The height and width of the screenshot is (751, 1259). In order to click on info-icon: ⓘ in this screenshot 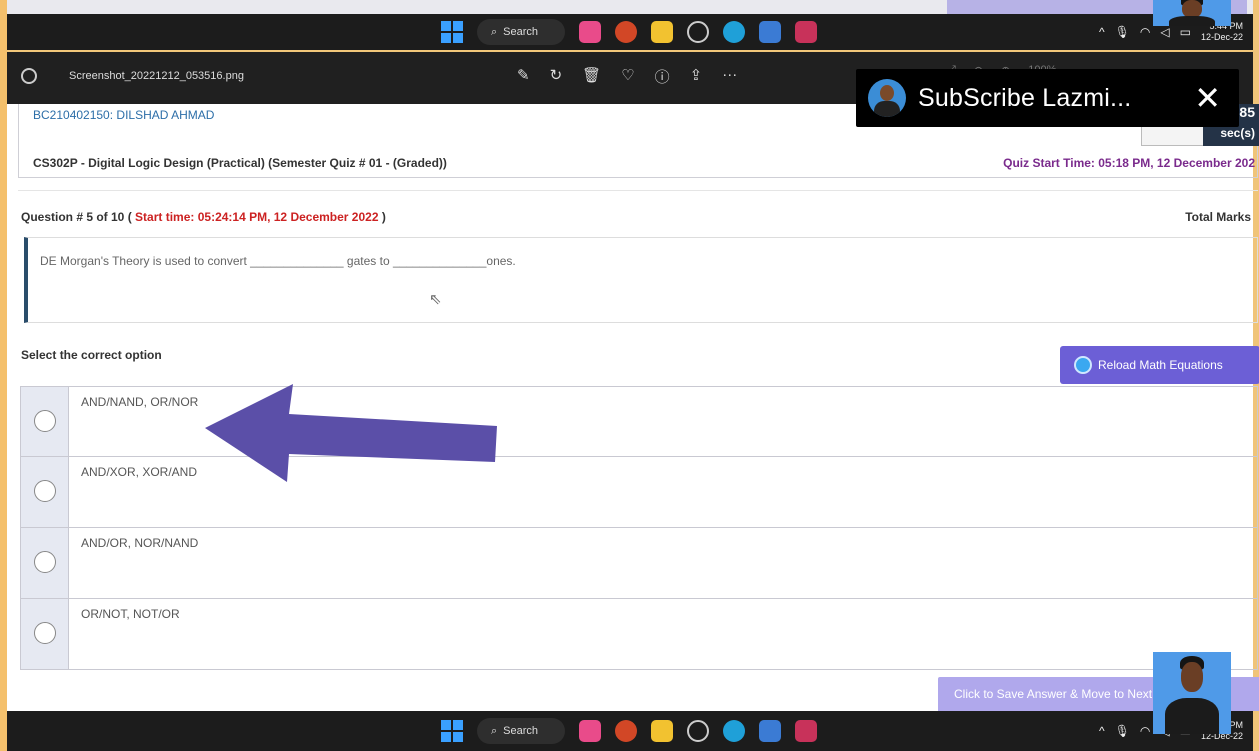, I will do `click(662, 76)`.